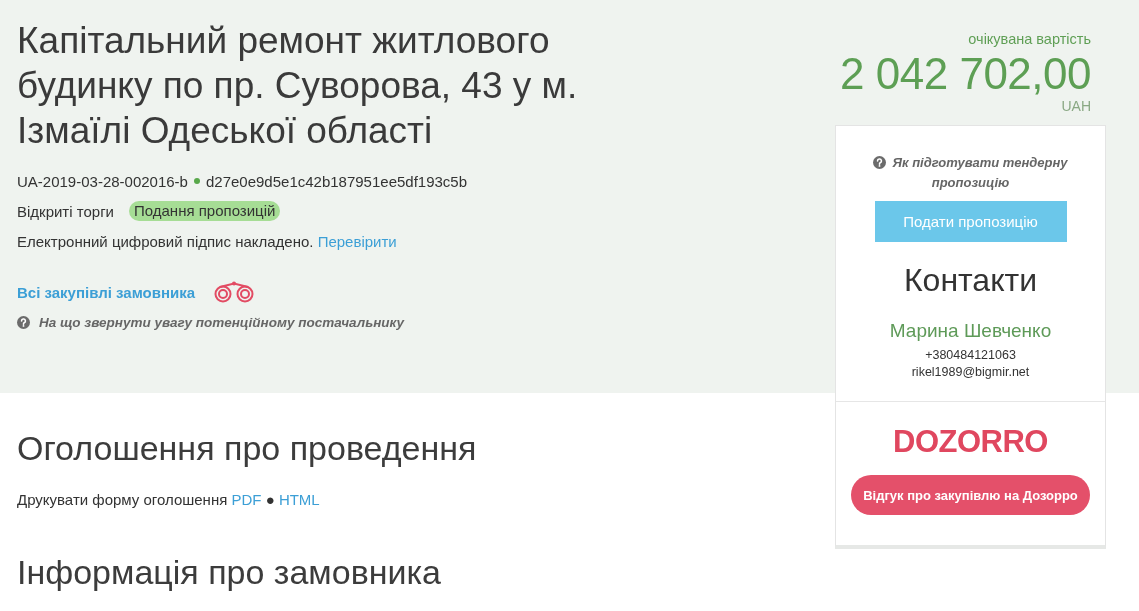 Image resolution: width=1139 pixels, height=611 pixels. What do you see at coordinates (222, 322) in the screenshot?
I see `supplier-hint-link: На що звернути увагу потенційному постачальнику` at bounding box center [222, 322].